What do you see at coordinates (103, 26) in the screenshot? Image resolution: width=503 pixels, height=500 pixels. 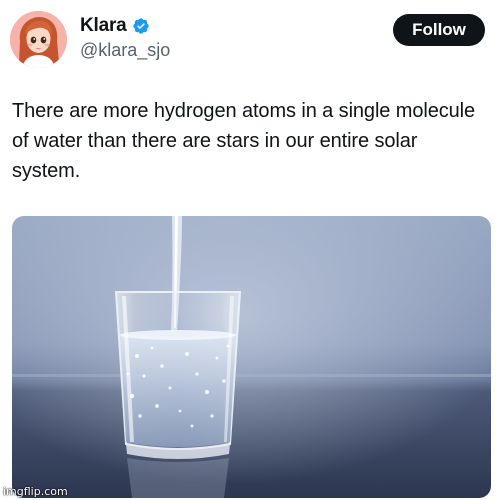 I see `author-display-name: Klara` at bounding box center [103, 26].